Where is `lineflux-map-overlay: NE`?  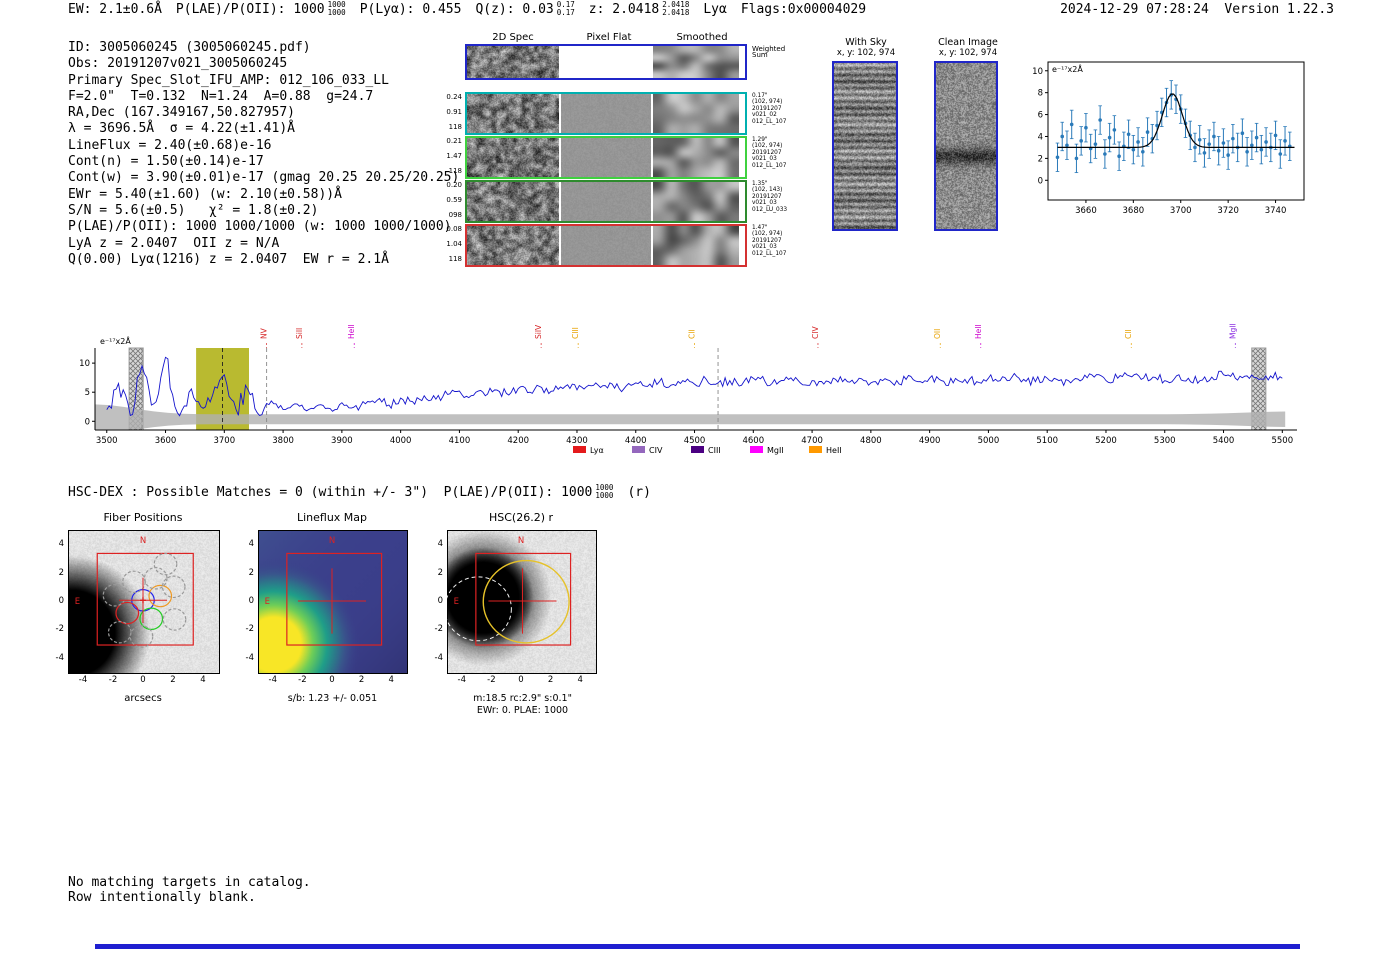 lineflux-map-overlay: NE is located at coordinates (324, 591).